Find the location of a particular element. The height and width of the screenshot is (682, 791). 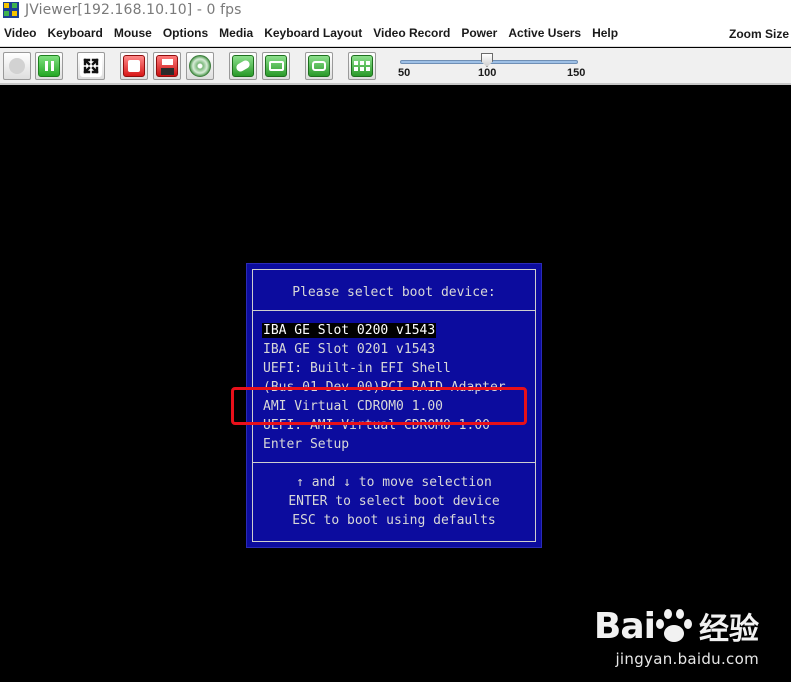

baidu-paw-icon is located at coordinates (674, 626).